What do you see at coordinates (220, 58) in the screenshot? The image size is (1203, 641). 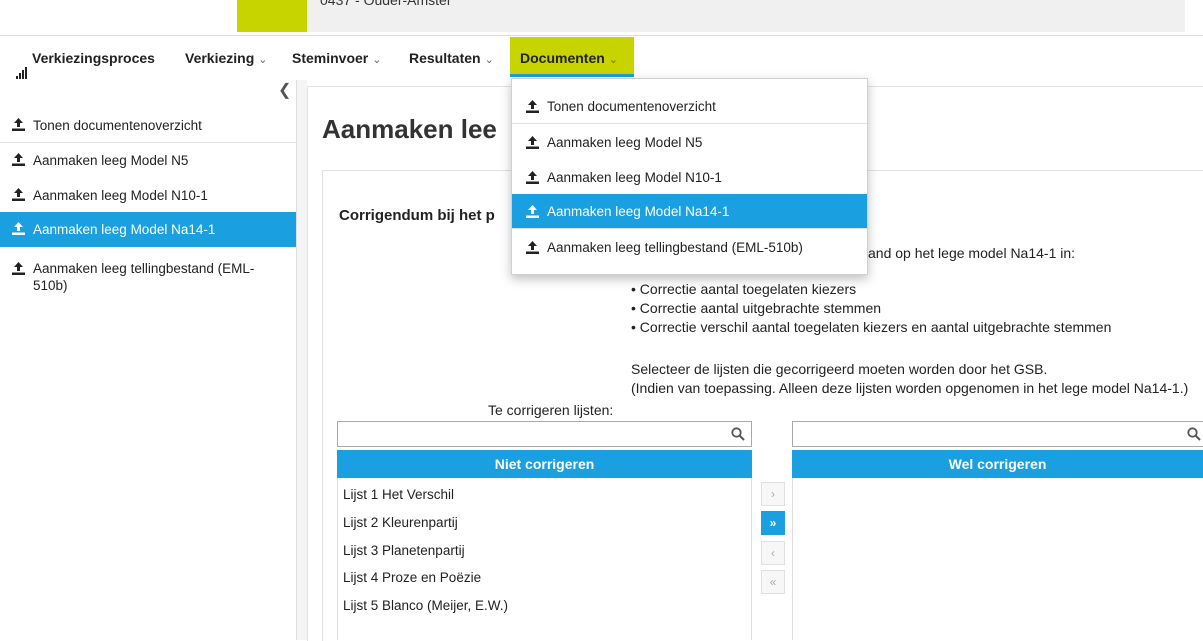 I see `nav-label: Verkiezing` at bounding box center [220, 58].